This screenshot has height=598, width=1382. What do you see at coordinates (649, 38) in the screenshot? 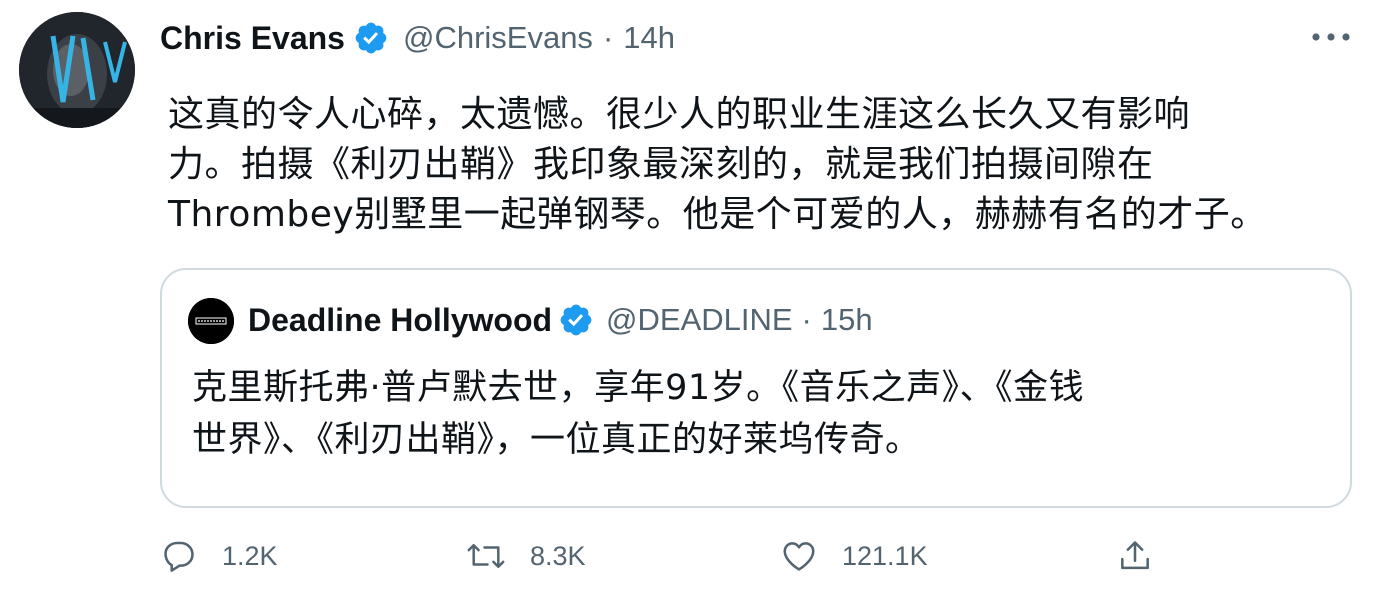
I see `tweet-timestamp: 14h` at bounding box center [649, 38].